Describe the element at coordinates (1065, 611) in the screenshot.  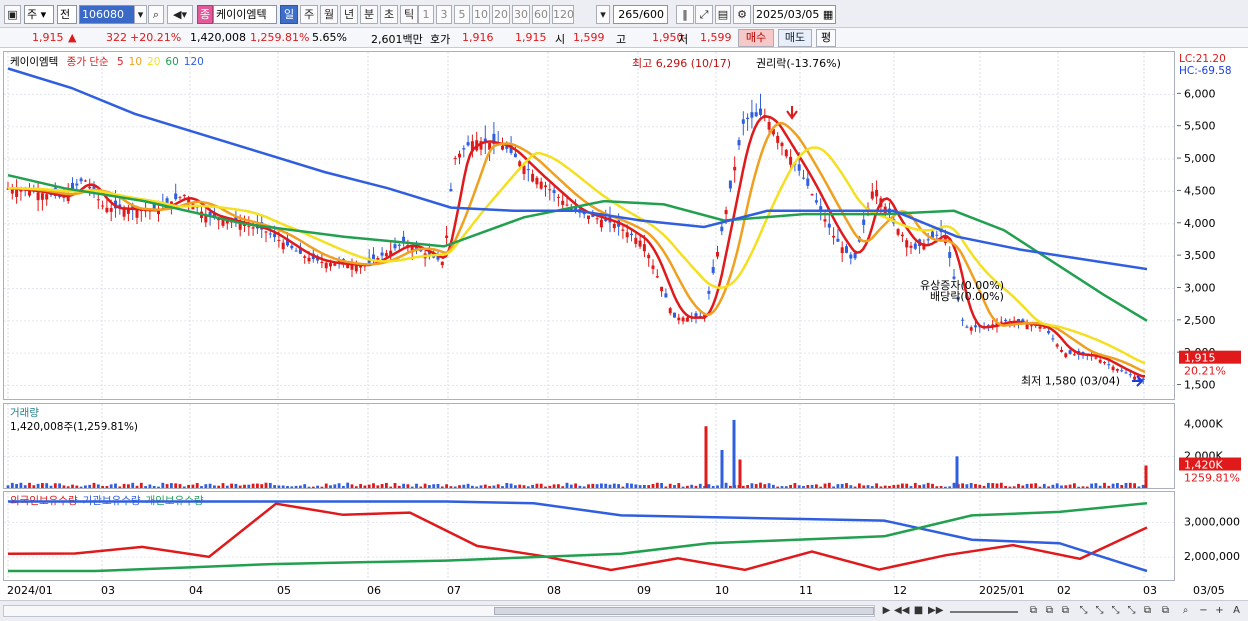
I see `tool-icon-3: ⧉` at that location.